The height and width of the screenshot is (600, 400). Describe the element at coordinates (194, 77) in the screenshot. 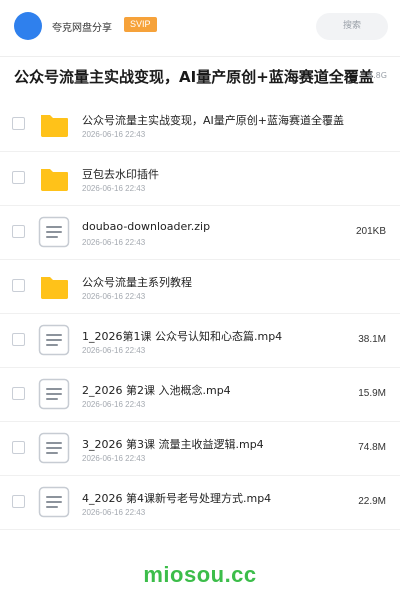

I see `folder-title: 公众号流量主实战变现，AI量产原创+蓝海赛道全覆盖` at that location.